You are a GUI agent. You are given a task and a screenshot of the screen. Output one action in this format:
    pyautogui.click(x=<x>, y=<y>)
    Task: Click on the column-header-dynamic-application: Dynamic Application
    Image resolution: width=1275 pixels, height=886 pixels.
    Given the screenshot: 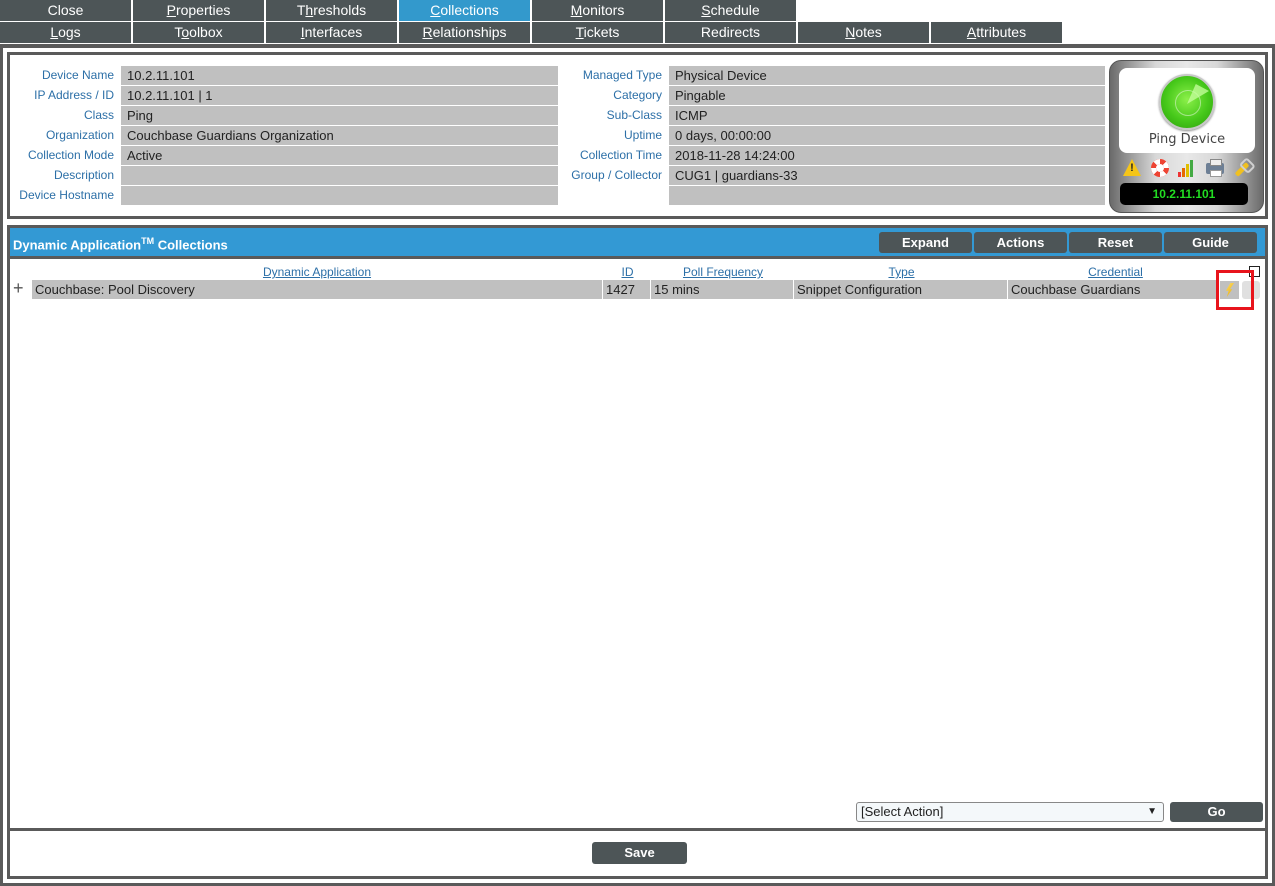 What is the action you would take?
    pyautogui.click(x=317, y=272)
    